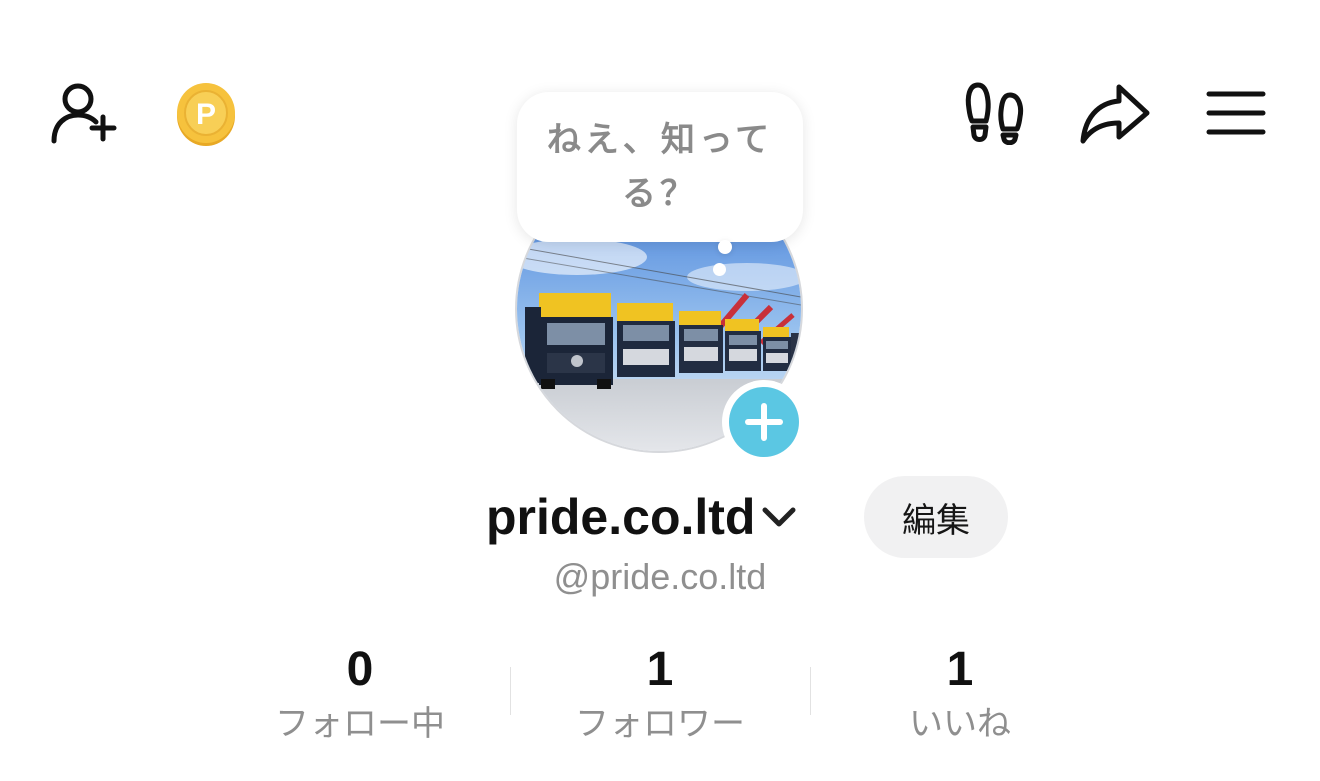 This screenshot has height=781, width=1320. I want to click on profile-stats: 0 フォロー中 1 フォロワー 1 いいね, so click(660, 695).